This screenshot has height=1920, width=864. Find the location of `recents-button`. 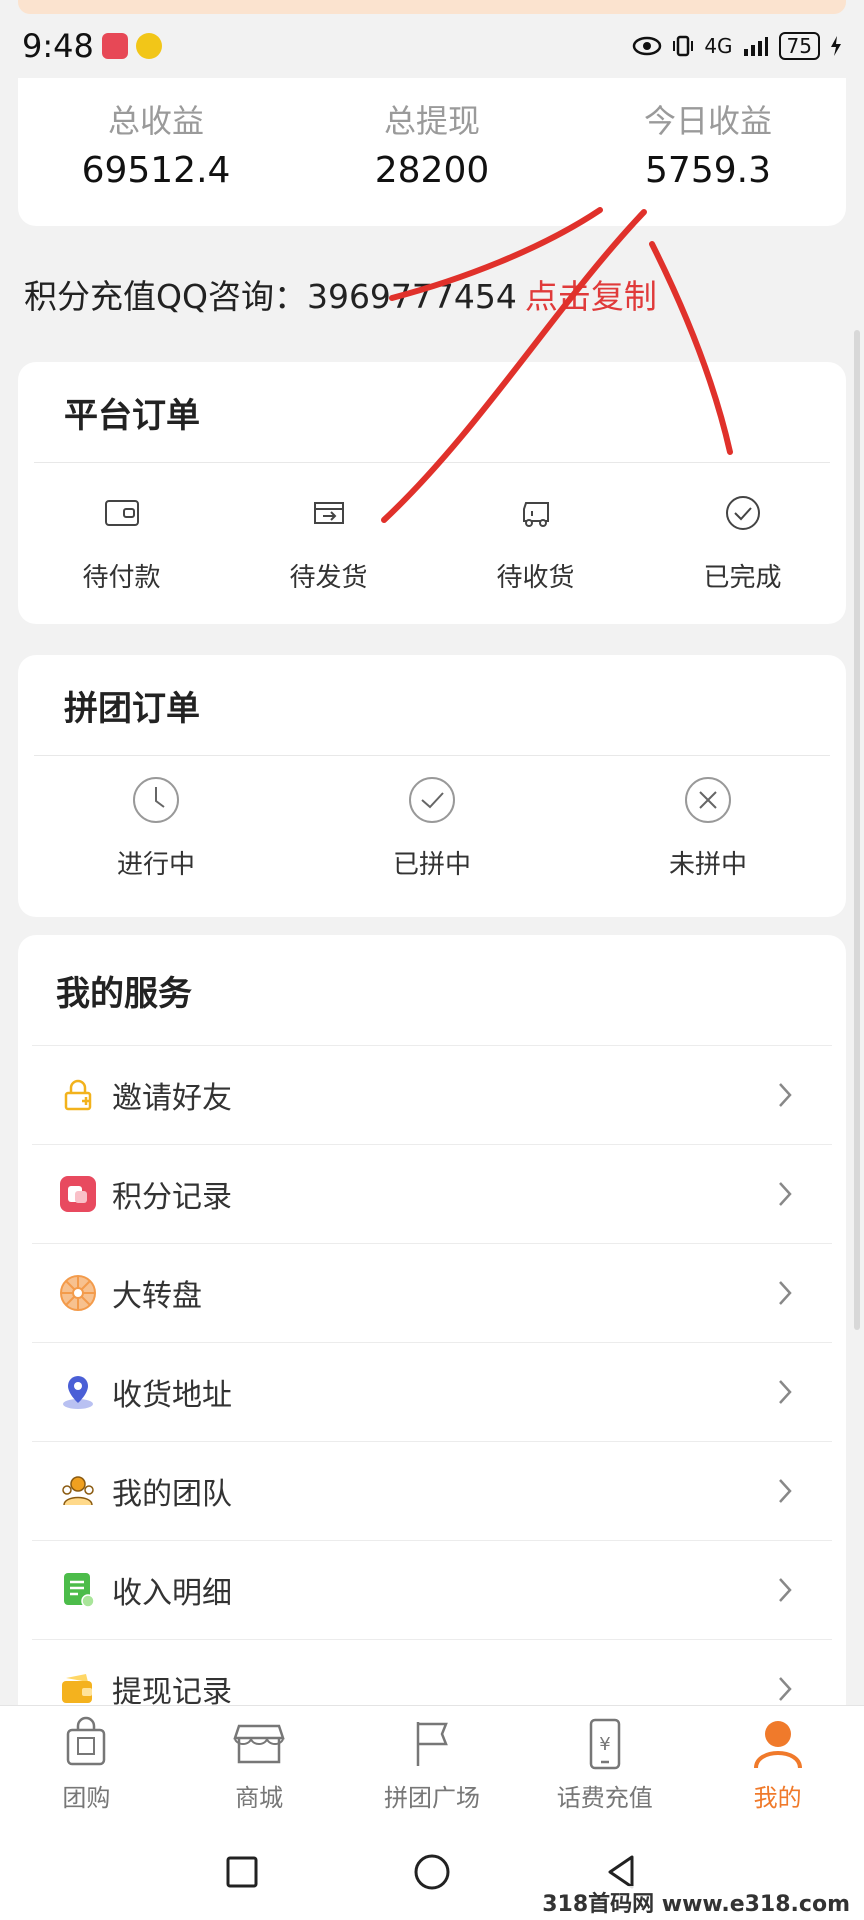

recents-button is located at coordinates (242, 1872).